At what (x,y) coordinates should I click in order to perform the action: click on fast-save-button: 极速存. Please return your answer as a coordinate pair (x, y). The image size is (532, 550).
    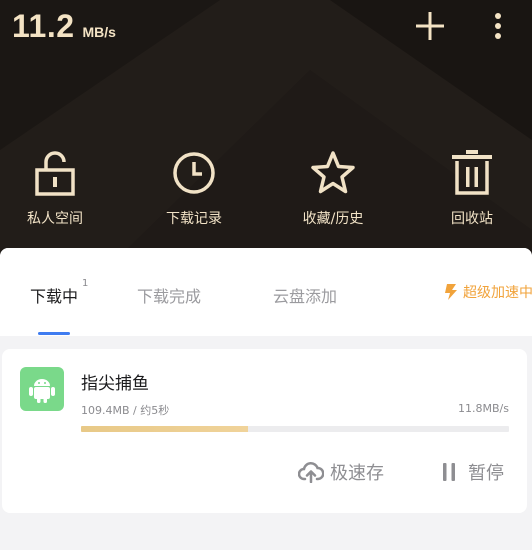
    Looking at the image, I should click on (341, 472).